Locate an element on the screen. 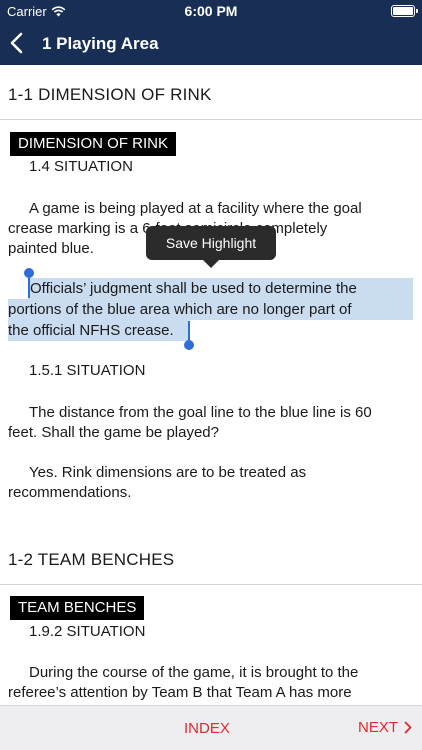  back-button is located at coordinates (18, 43).